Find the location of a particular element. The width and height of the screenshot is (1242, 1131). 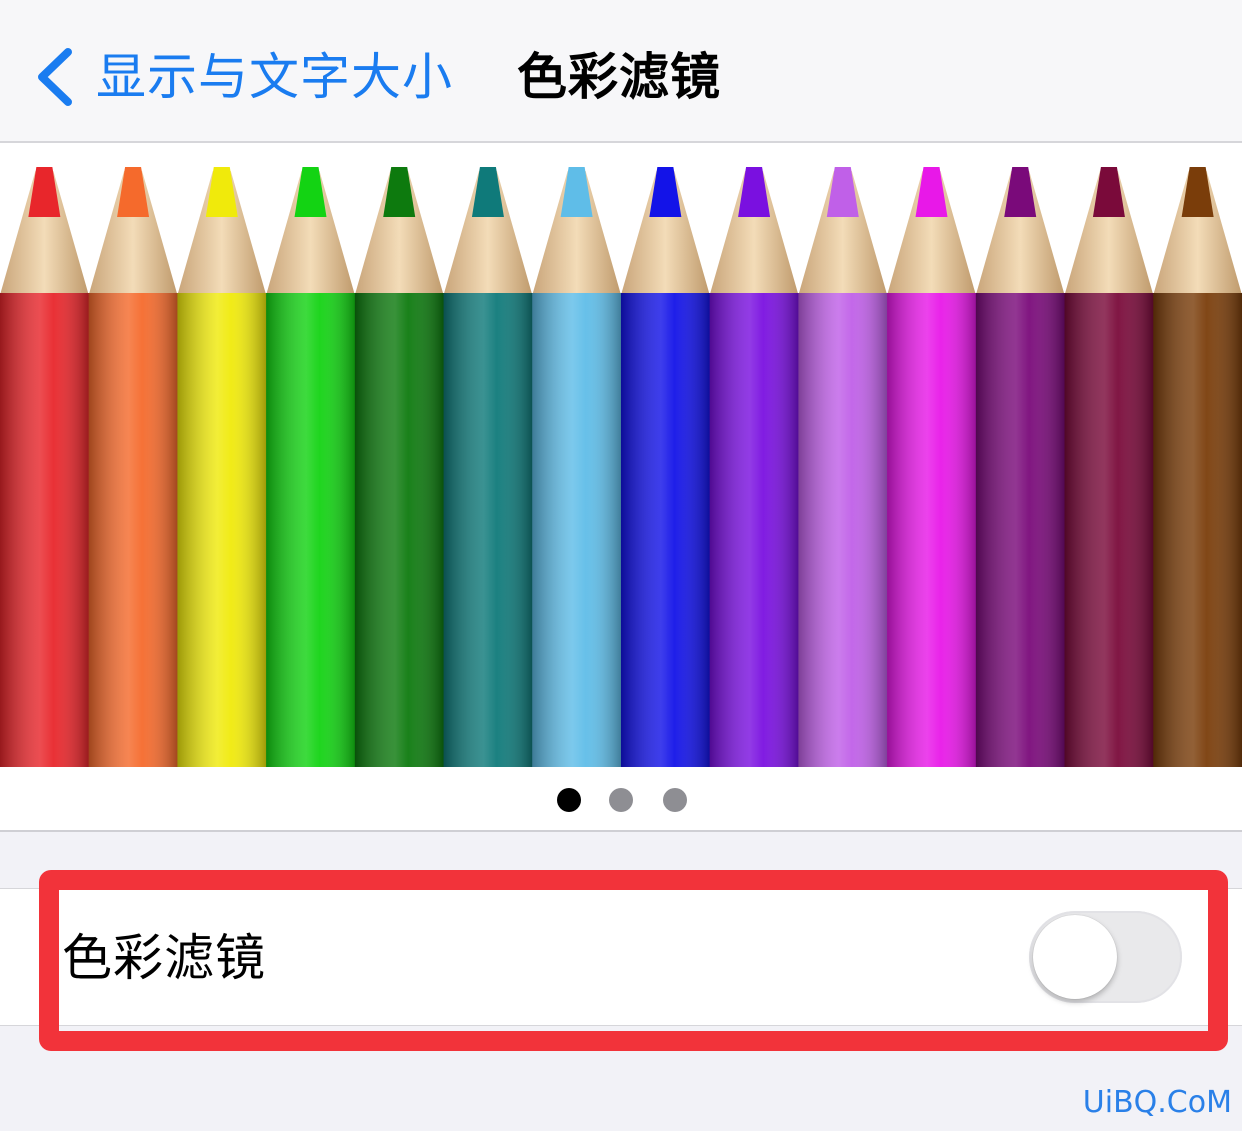

chevron-left-icon is located at coordinates (55, 77).